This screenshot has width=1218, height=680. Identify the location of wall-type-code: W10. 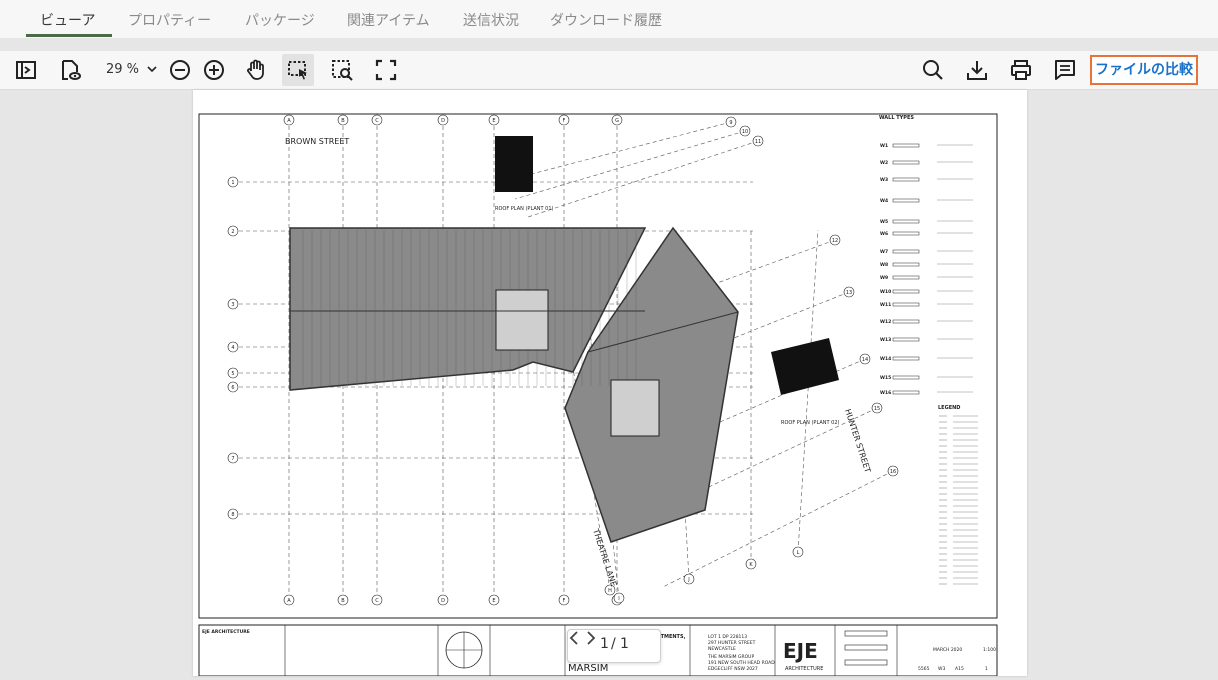
(885, 292).